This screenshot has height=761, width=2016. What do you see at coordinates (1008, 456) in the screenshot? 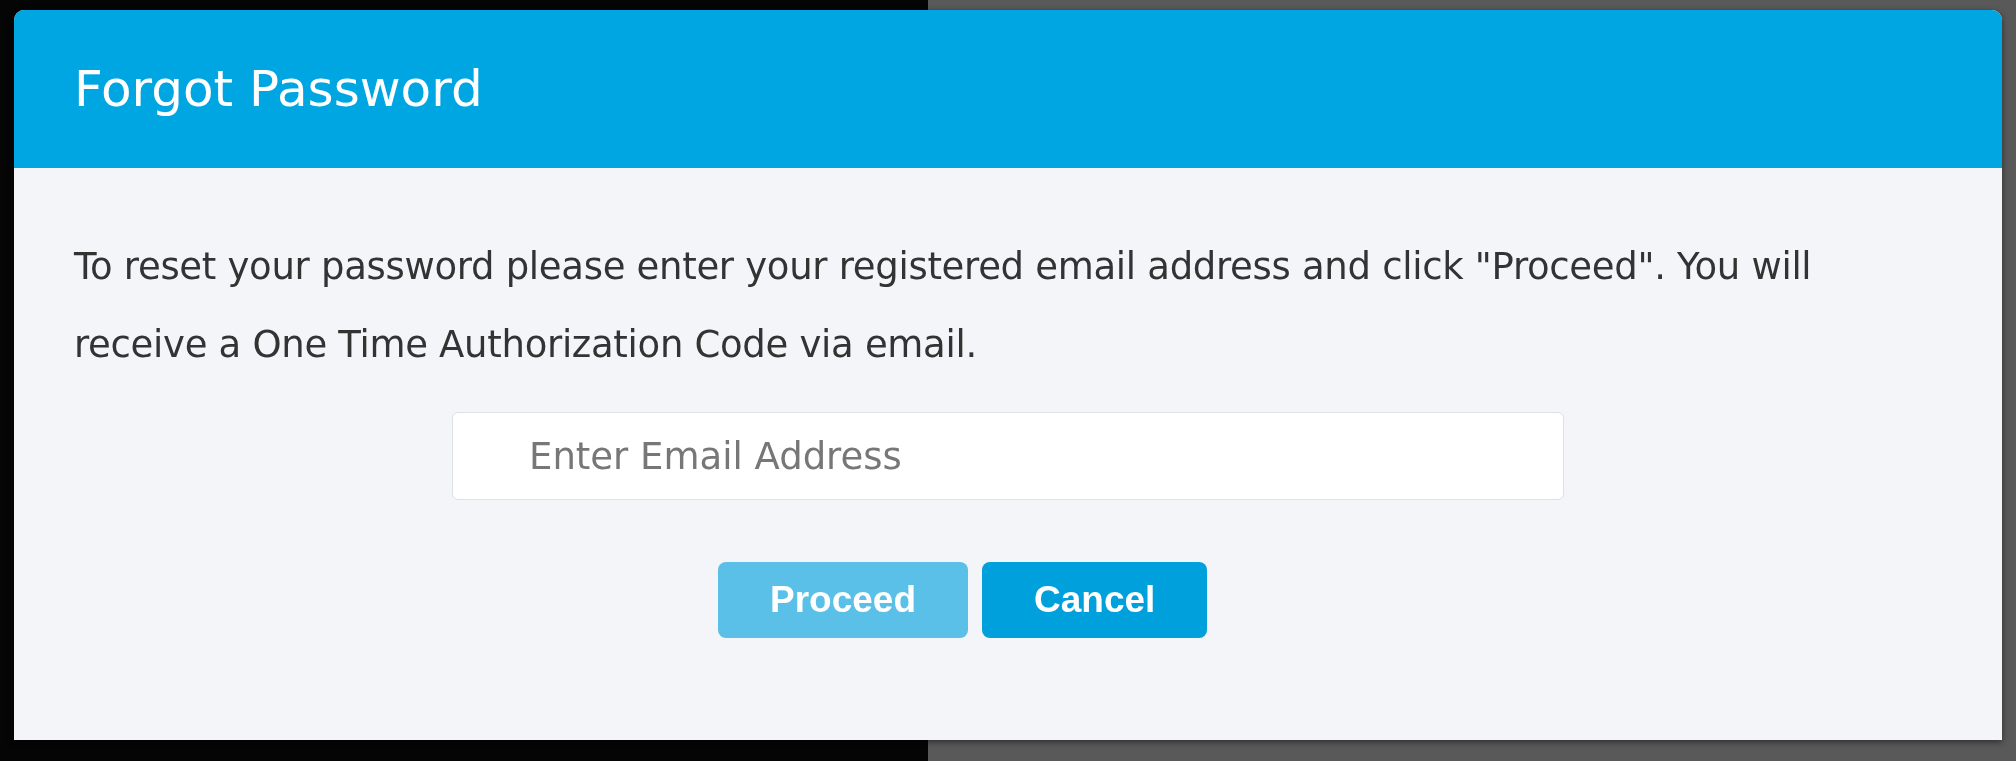
I see `email-field: Enter Email Address` at bounding box center [1008, 456].